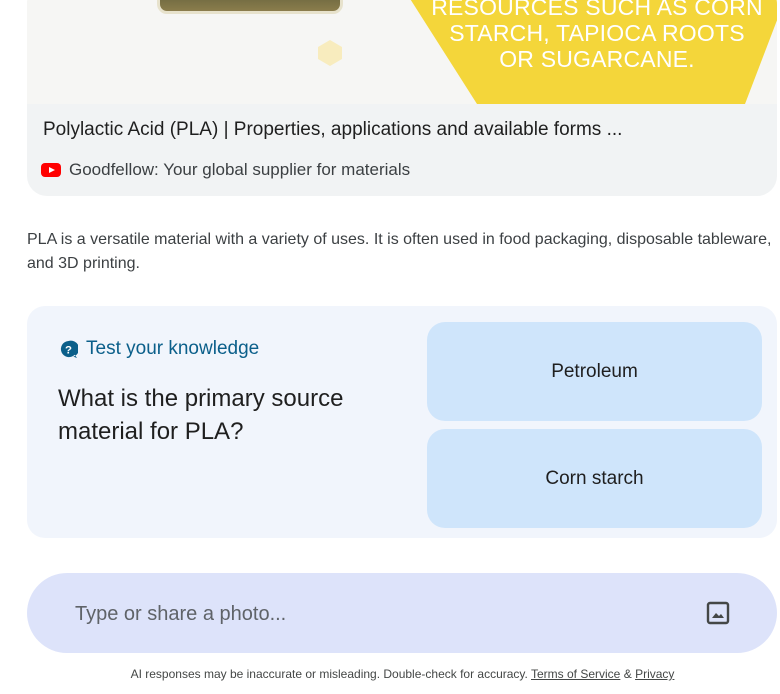 The width and height of the screenshot is (780, 694). What do you see at coordinates (654, 674) in the screenshot?
I see `privacy-link: Privacy` at bounding box center [654, 674].